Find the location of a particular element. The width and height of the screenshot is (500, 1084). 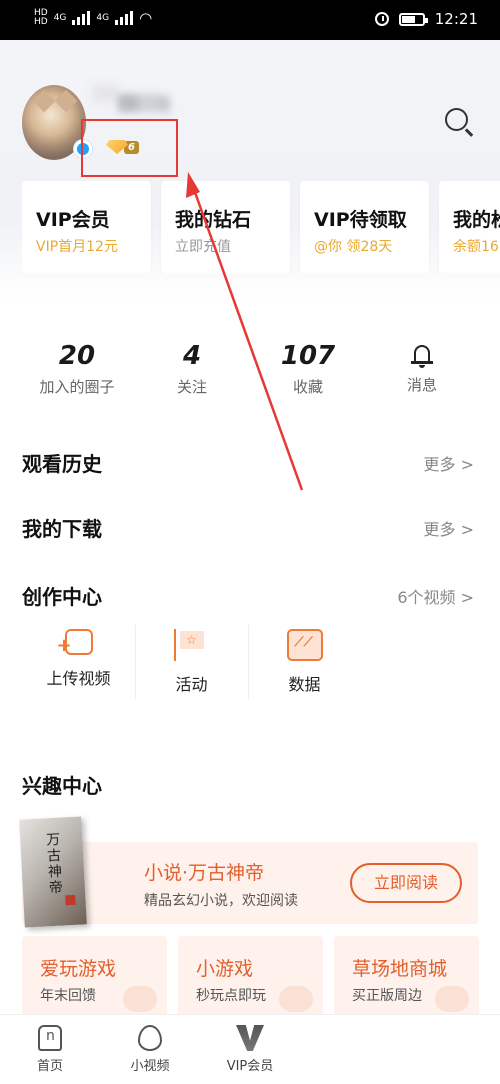

search-icon is located at coordinates (460, 123).